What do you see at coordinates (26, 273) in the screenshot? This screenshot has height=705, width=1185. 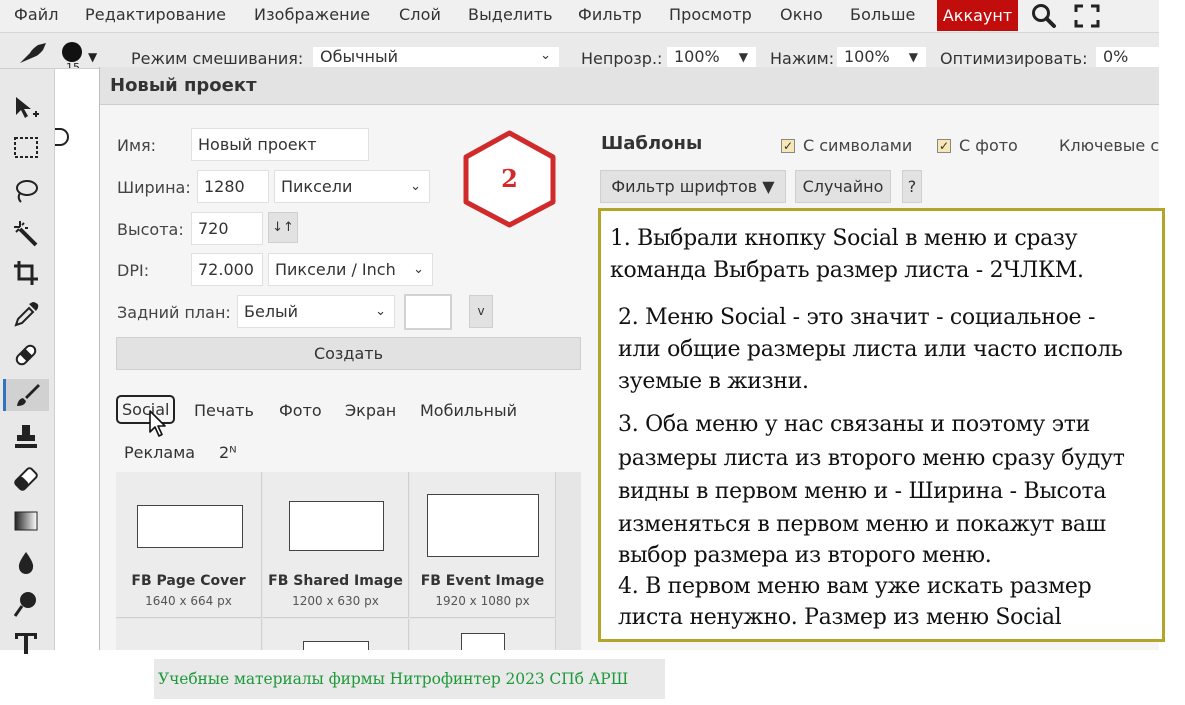 I see `crop-icon` at bounding box center [26, 273].